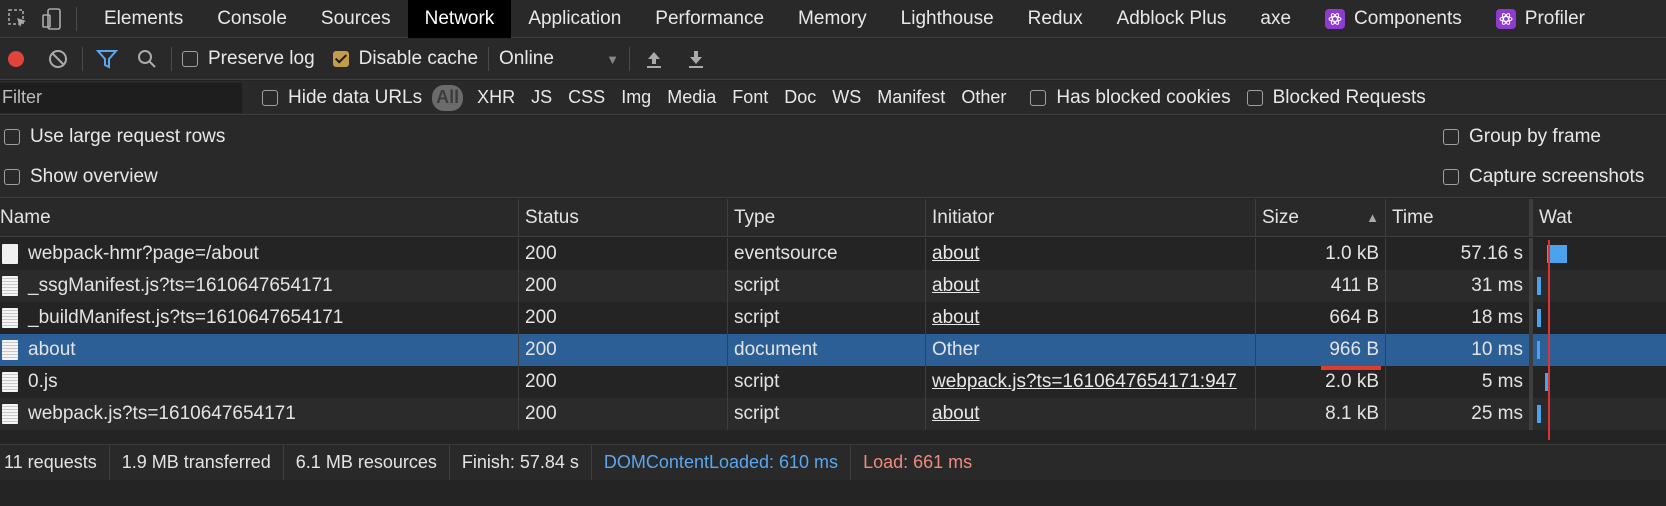 This screenshot has height=506, width=1666. What do you see at coordinates (459, 19) in the screenshot?
I see `tab-network: Network` at bounding box center [459, 19].